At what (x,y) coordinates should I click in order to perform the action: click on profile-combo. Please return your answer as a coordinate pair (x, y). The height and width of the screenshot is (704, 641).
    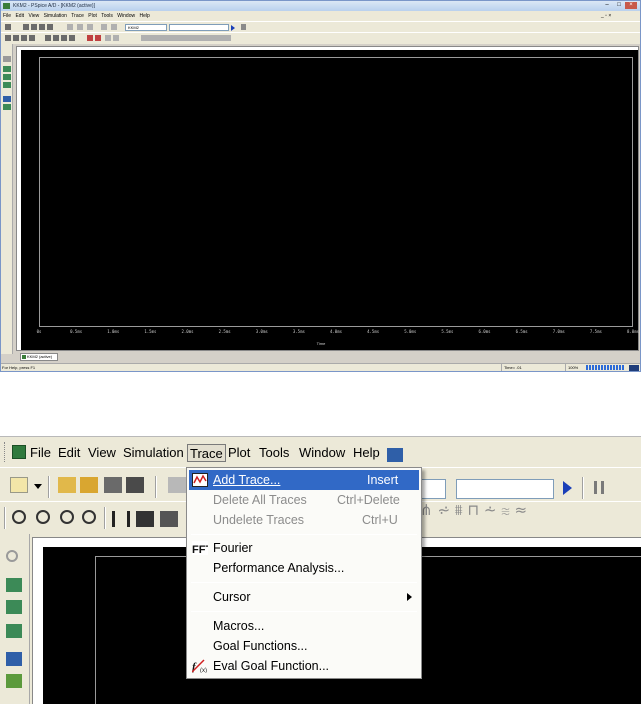
    Looking at the image, I should click on (433, 489).